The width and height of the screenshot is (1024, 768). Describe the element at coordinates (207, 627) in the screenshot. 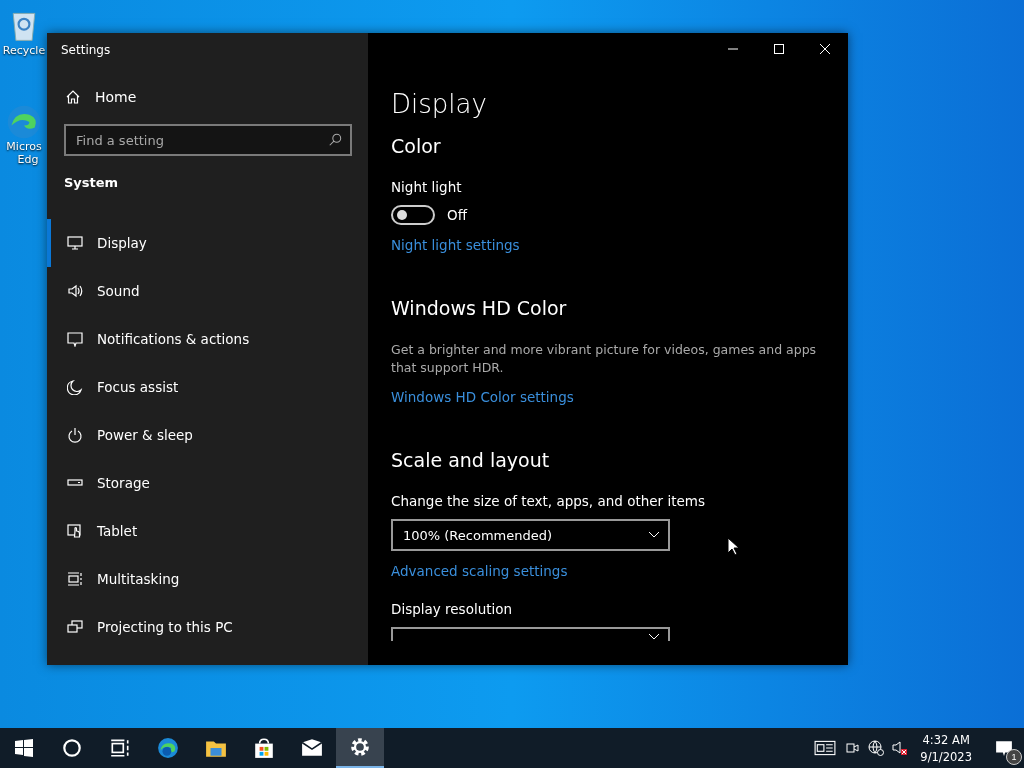

I see `sidebar-item: Projecting to this PC` at that location.